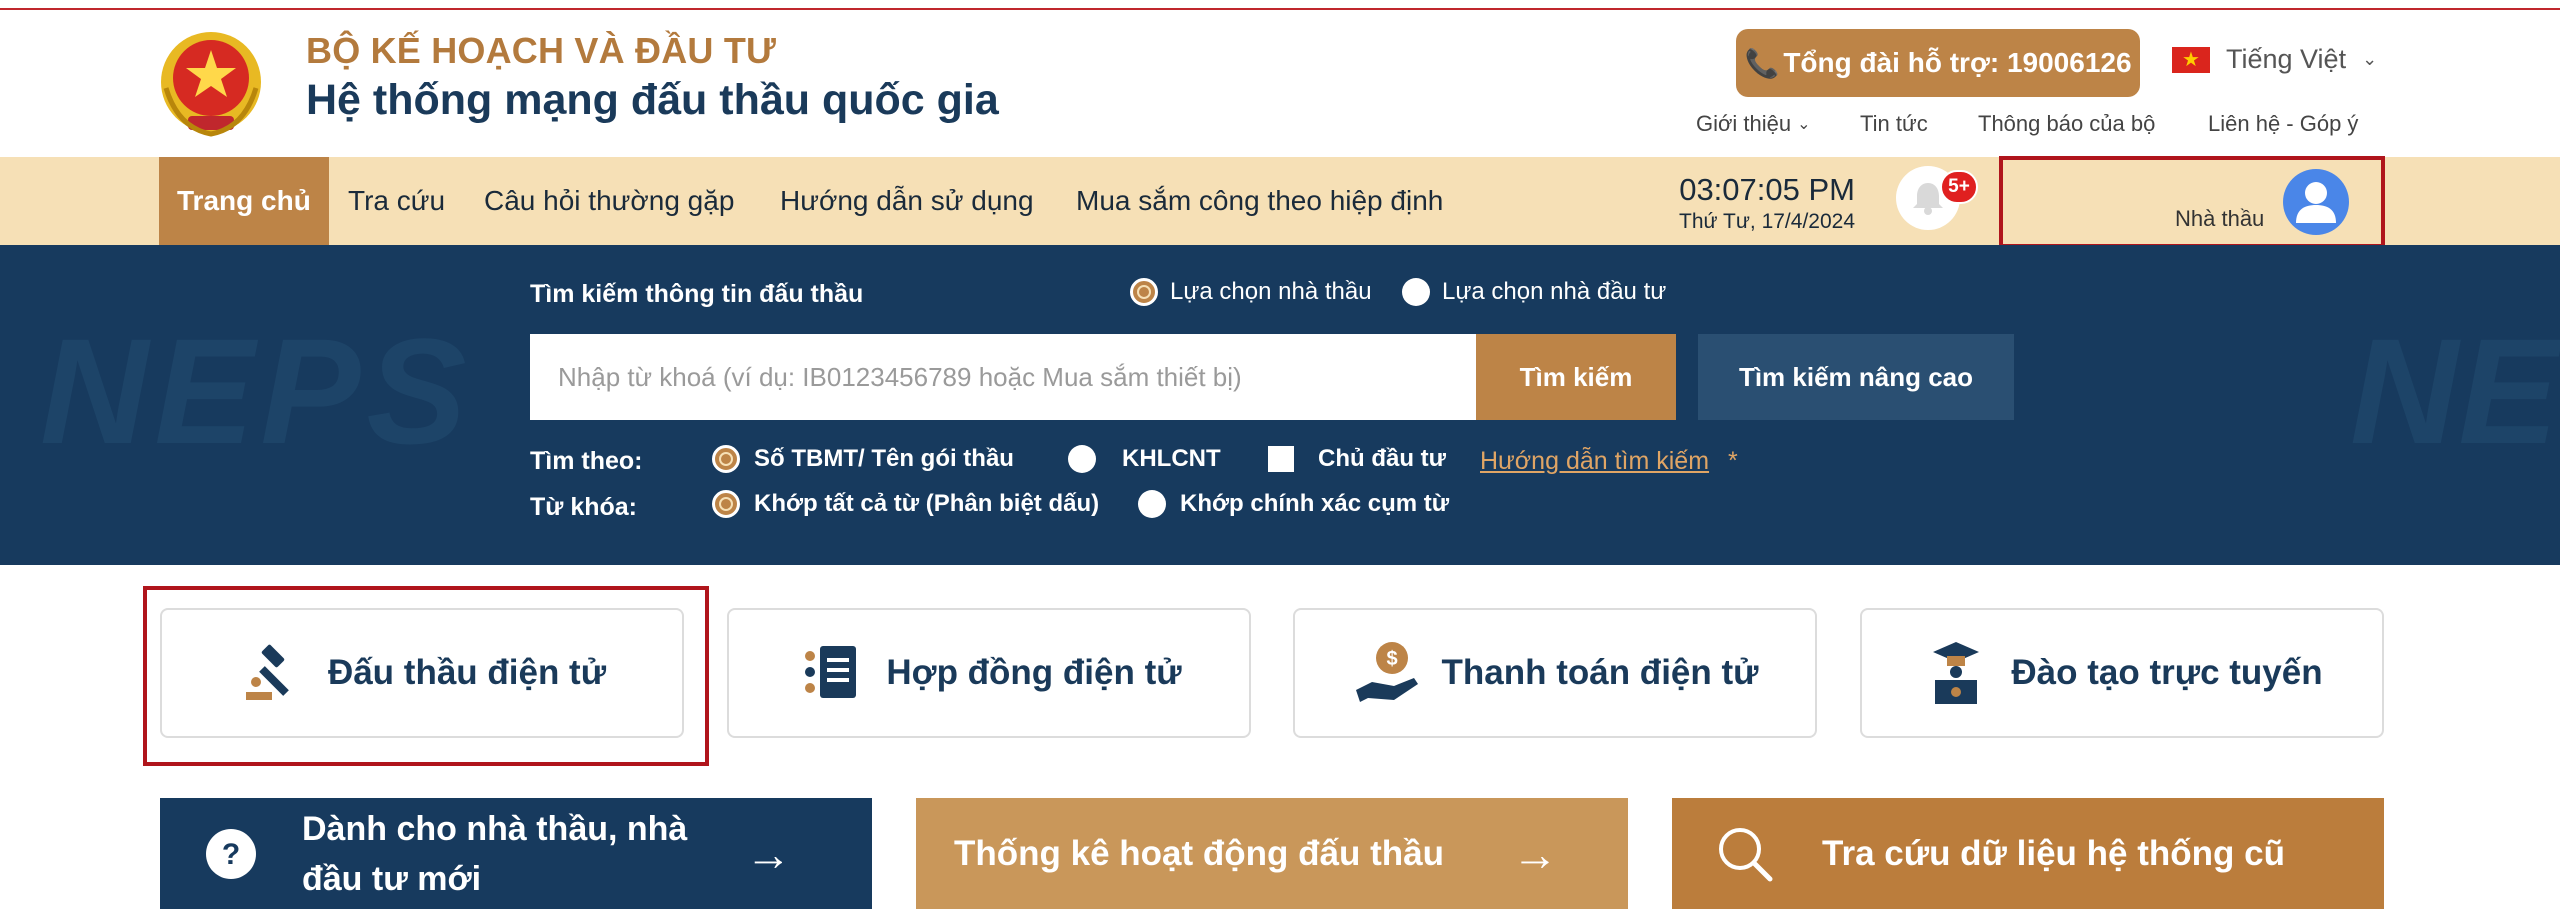 Image resolution: width=2560 pixels, height=909 pixels. What do you see at coordinates (927, 503) in the screenshot?
I see `option-label: Khớp tất cả từ (Phân biệt dấu)` at bounding box center [927, 503].